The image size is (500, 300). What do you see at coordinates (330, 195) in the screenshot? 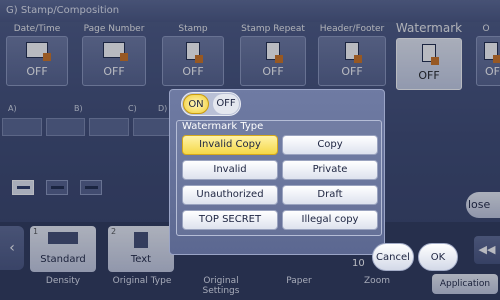
I see `option-draft: Draft` at bounding box center [330, 195].